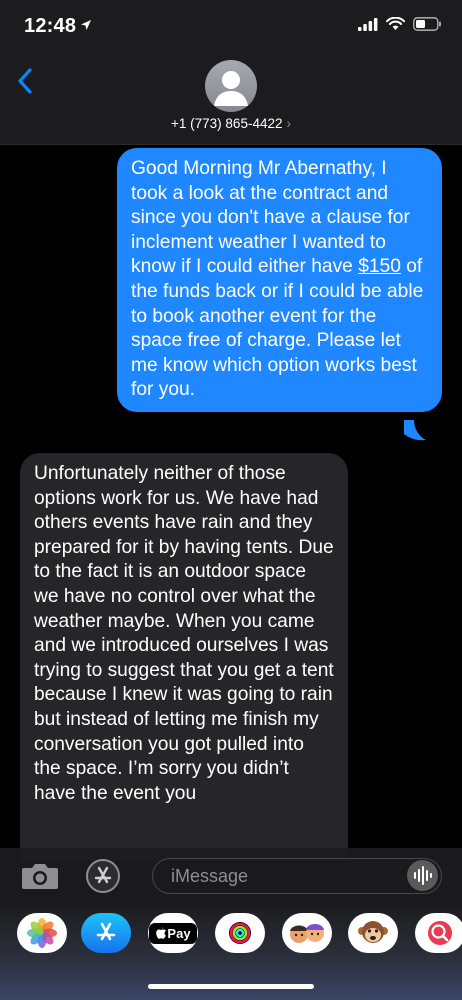 This screenshot has width=462, height=1000. I want to click on status-bar: 12:48, so click(231, 28).